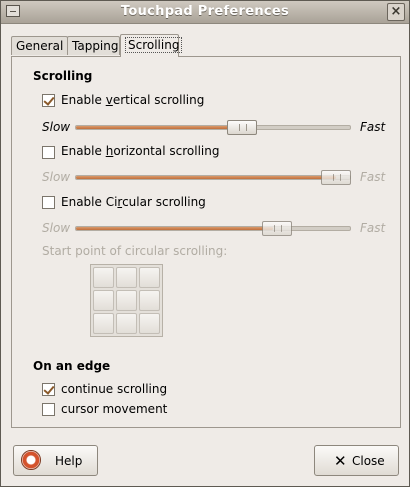 The height and width of the screenshot is (487, 410). I want to click on close-button: ✕ Close, so click(356, 460).